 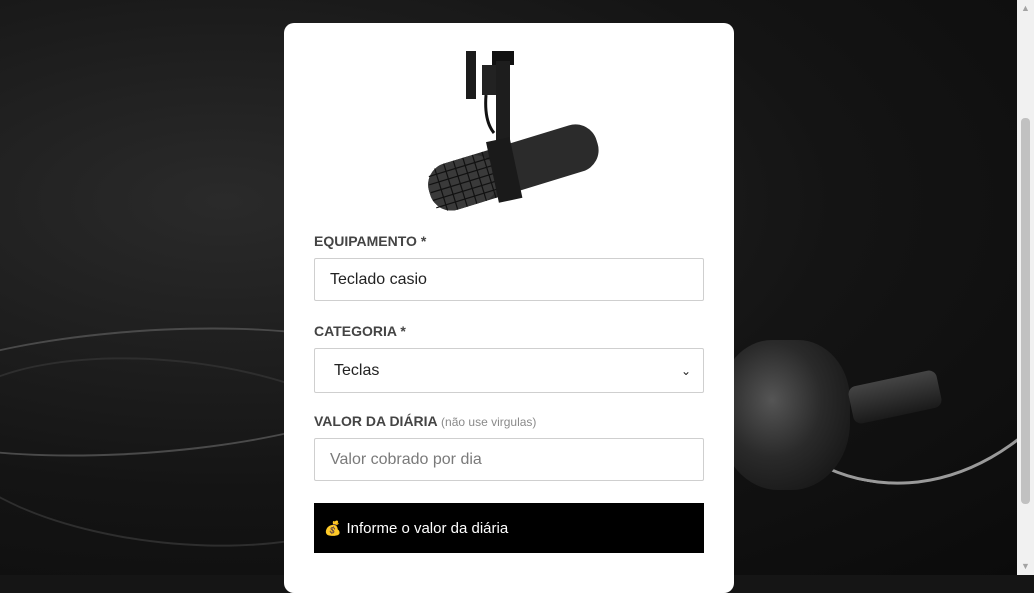 What do you see at coordinates (376, 421) in the screenshot?
I see `valor-label-text: VALOR DA DIÁRIA` at bounding box center [376, 421].